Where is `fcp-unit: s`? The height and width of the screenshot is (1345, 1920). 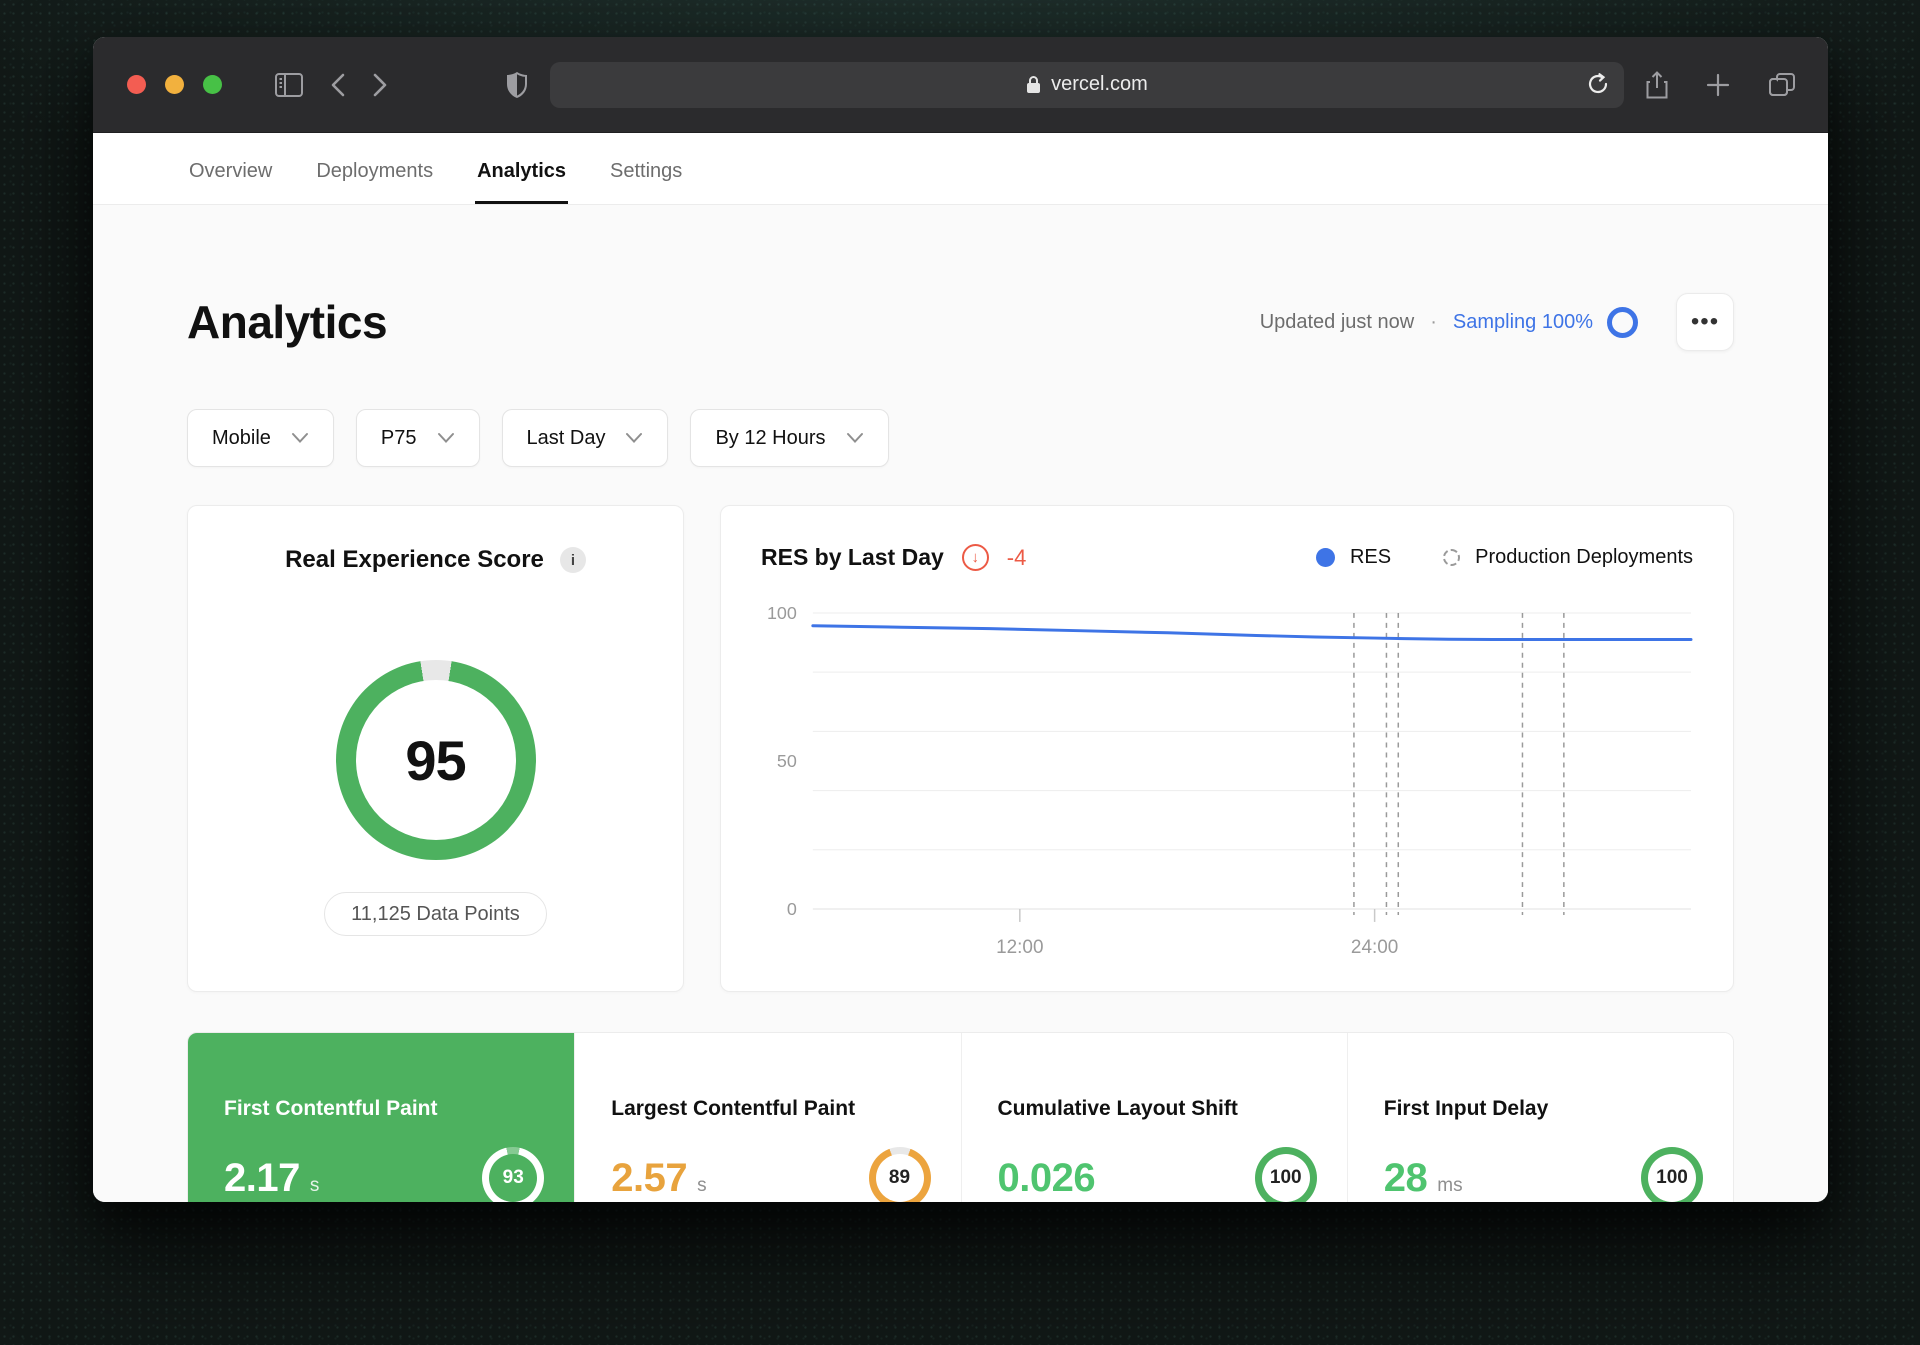 fcp-unit: s is located at coordinates (314, 1185).